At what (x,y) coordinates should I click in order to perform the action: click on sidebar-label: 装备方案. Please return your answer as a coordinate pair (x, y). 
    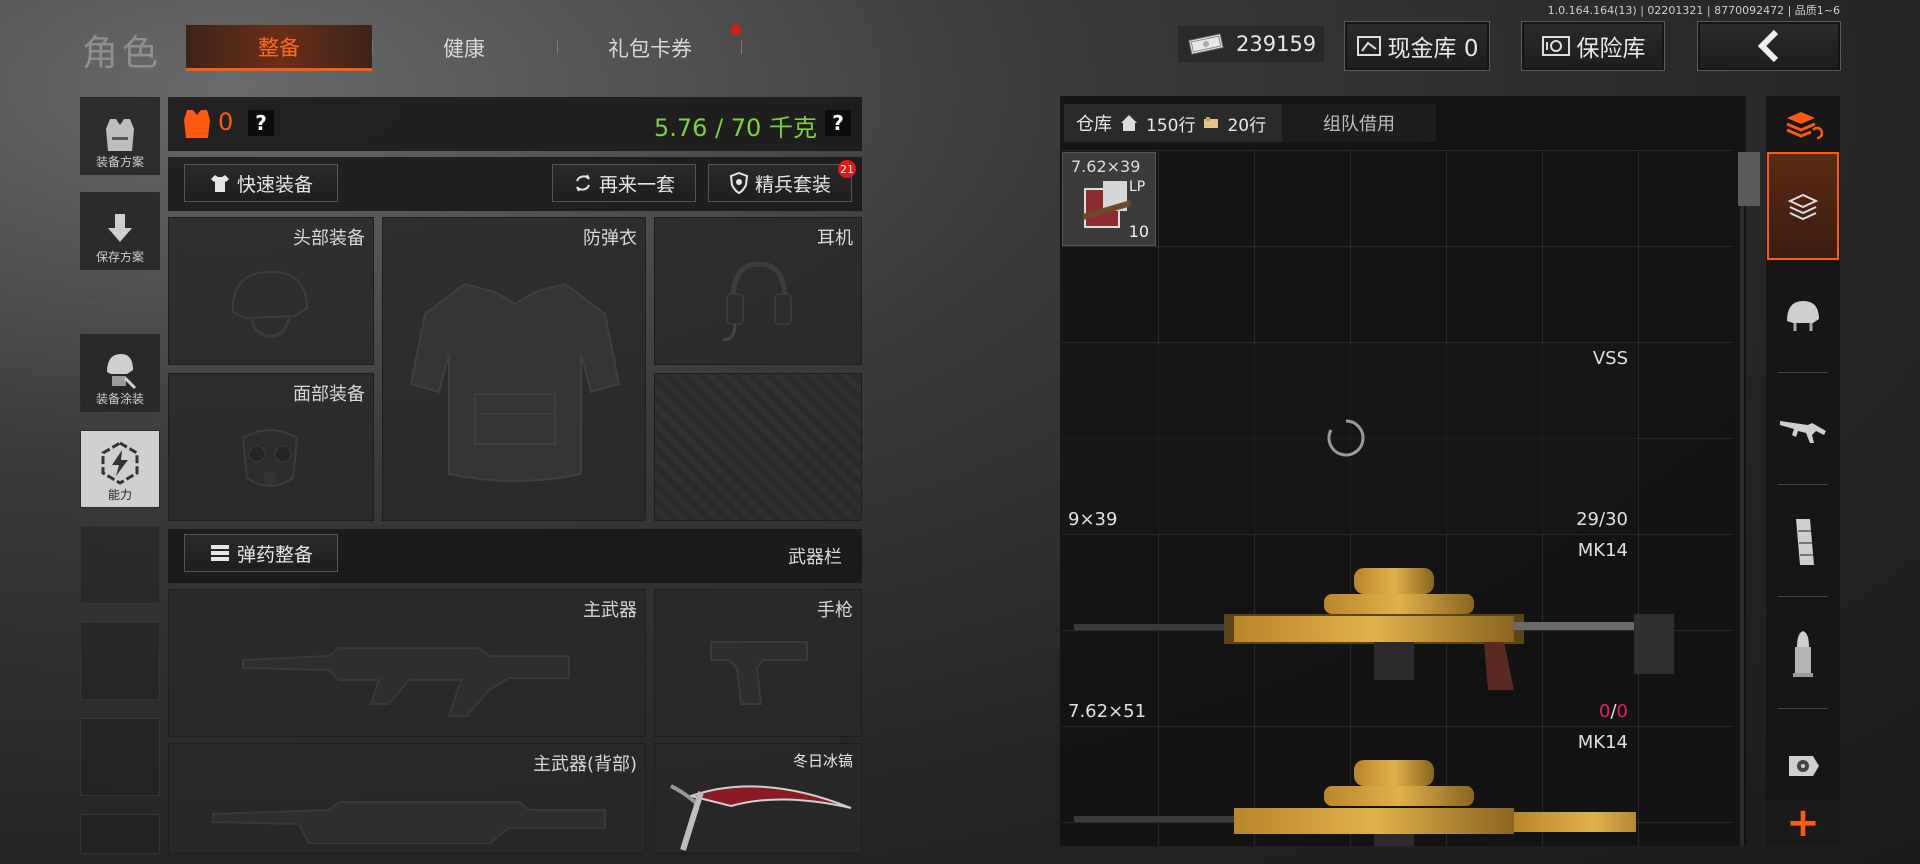
    Looking at the image, I should click on (119, 162).